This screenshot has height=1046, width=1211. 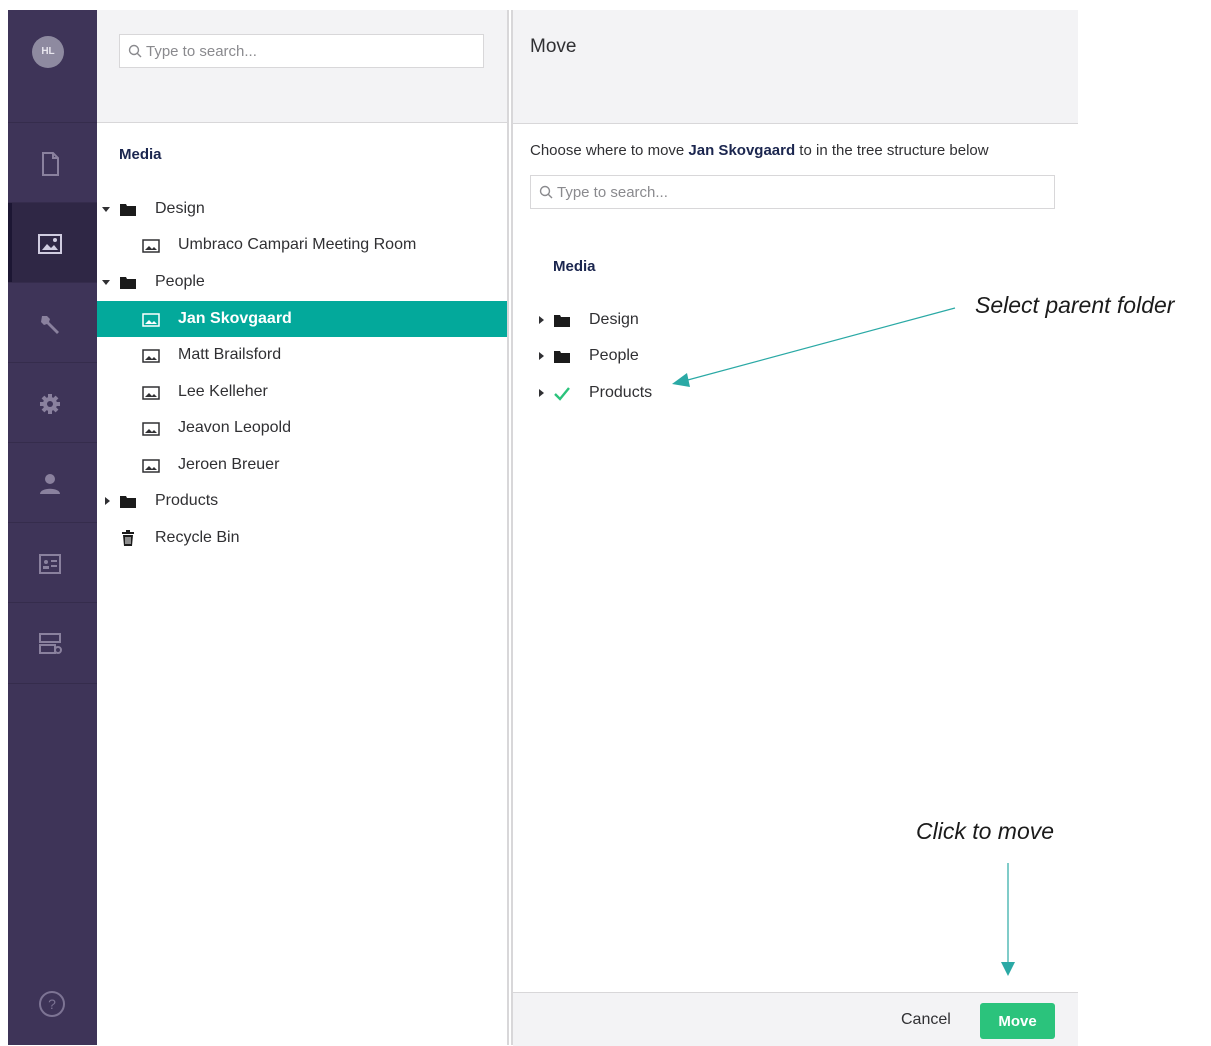 I want to click on gear-icon, so click(x=50, y=404).